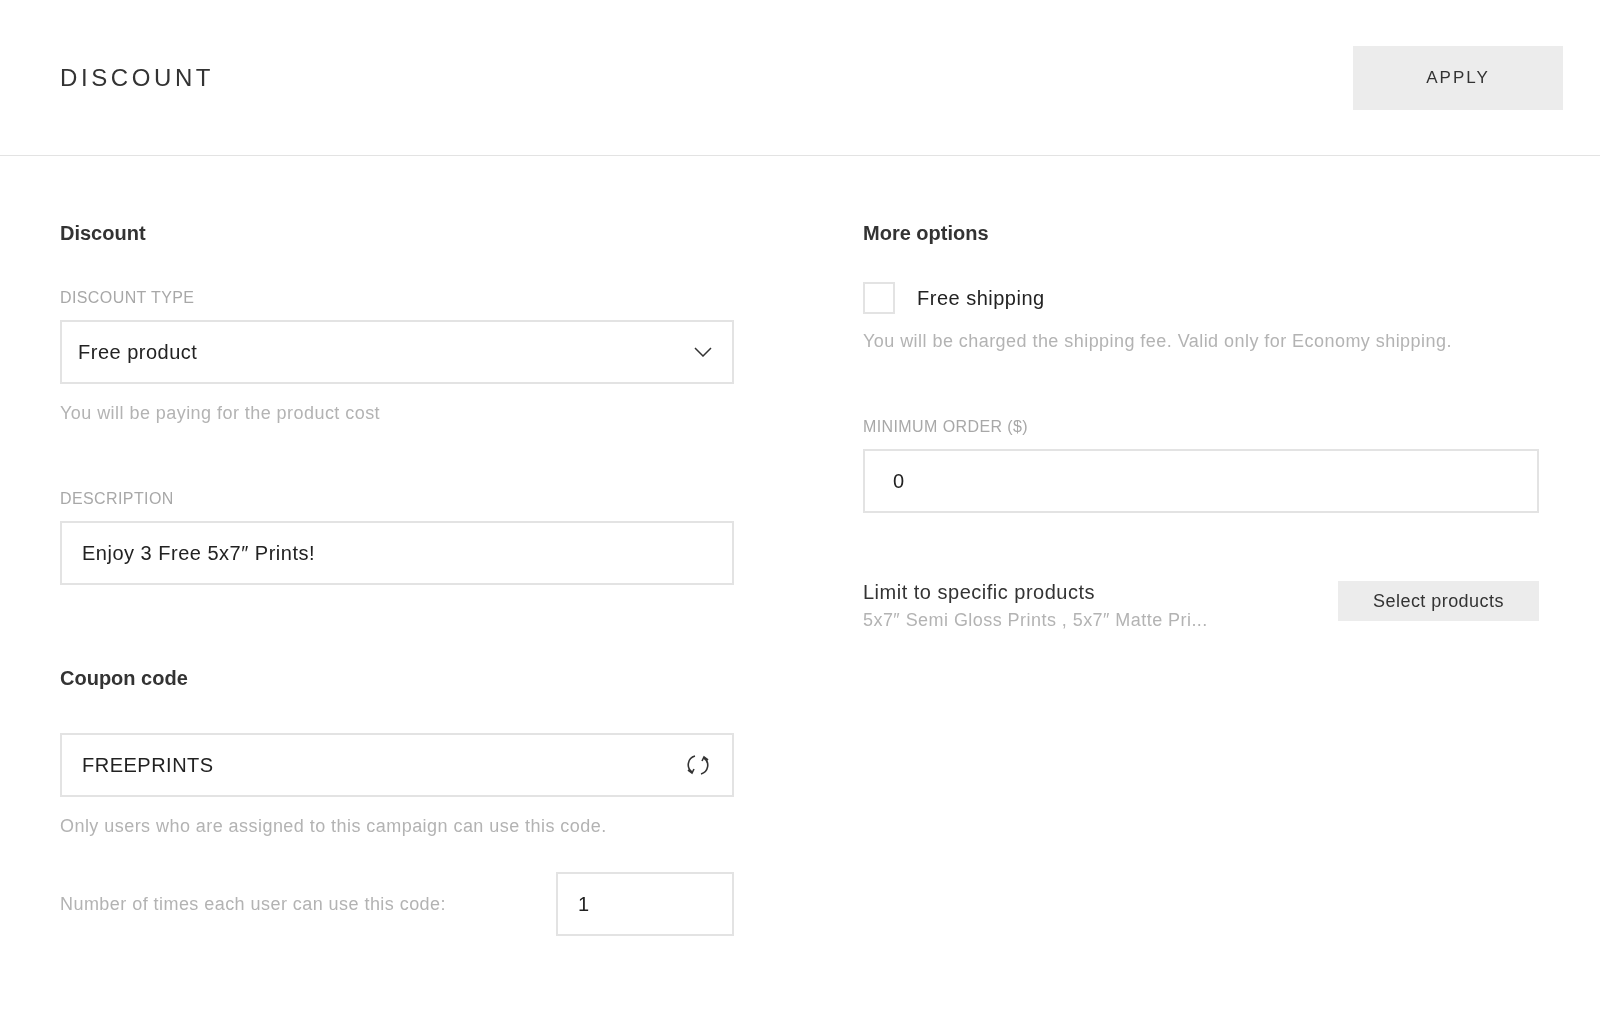 This screenshot has width=1600, height=1031. I want to click on limit-label: Limit to specific products, so click(979, 592).